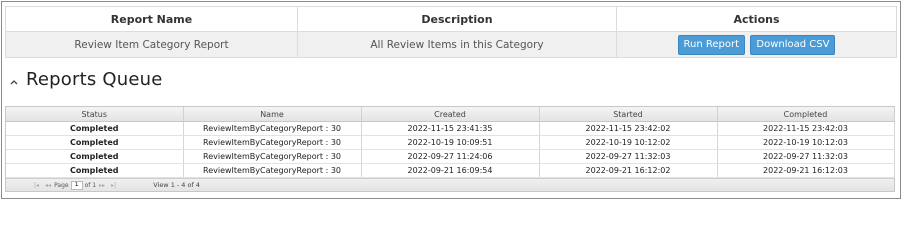 This screenshot has width=904, height=240. I want to click on report-name-cell: Review Item Category Report, so click(151, 44).